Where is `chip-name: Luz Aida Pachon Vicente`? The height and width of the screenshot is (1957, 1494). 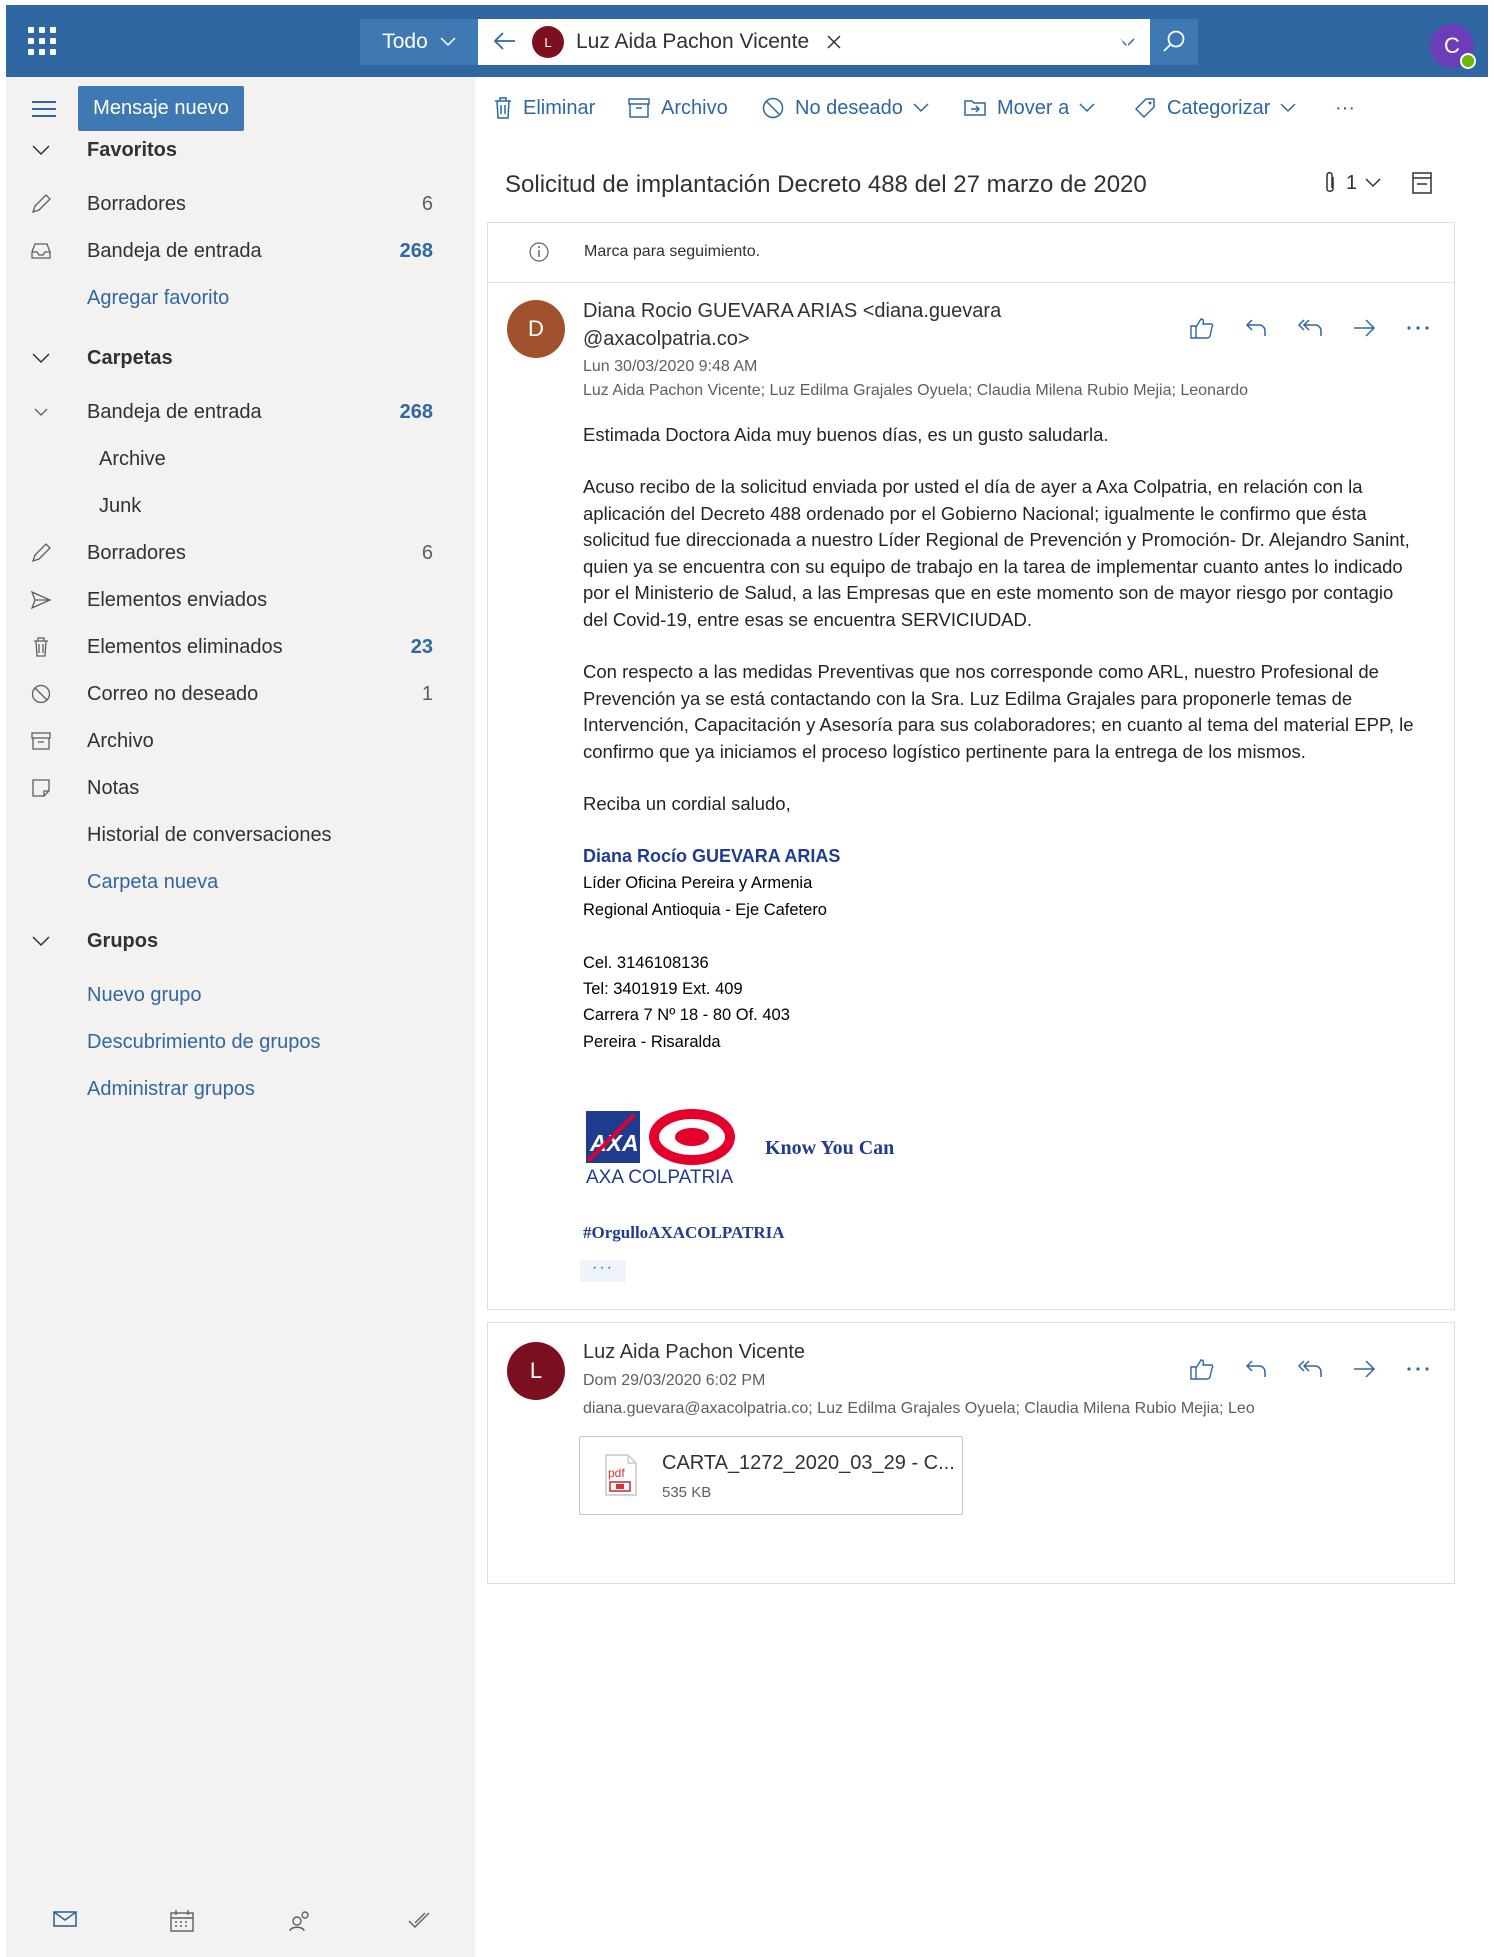 chip-name: Luz Aida Pachon Vicente is located at coordinates (693, 41).